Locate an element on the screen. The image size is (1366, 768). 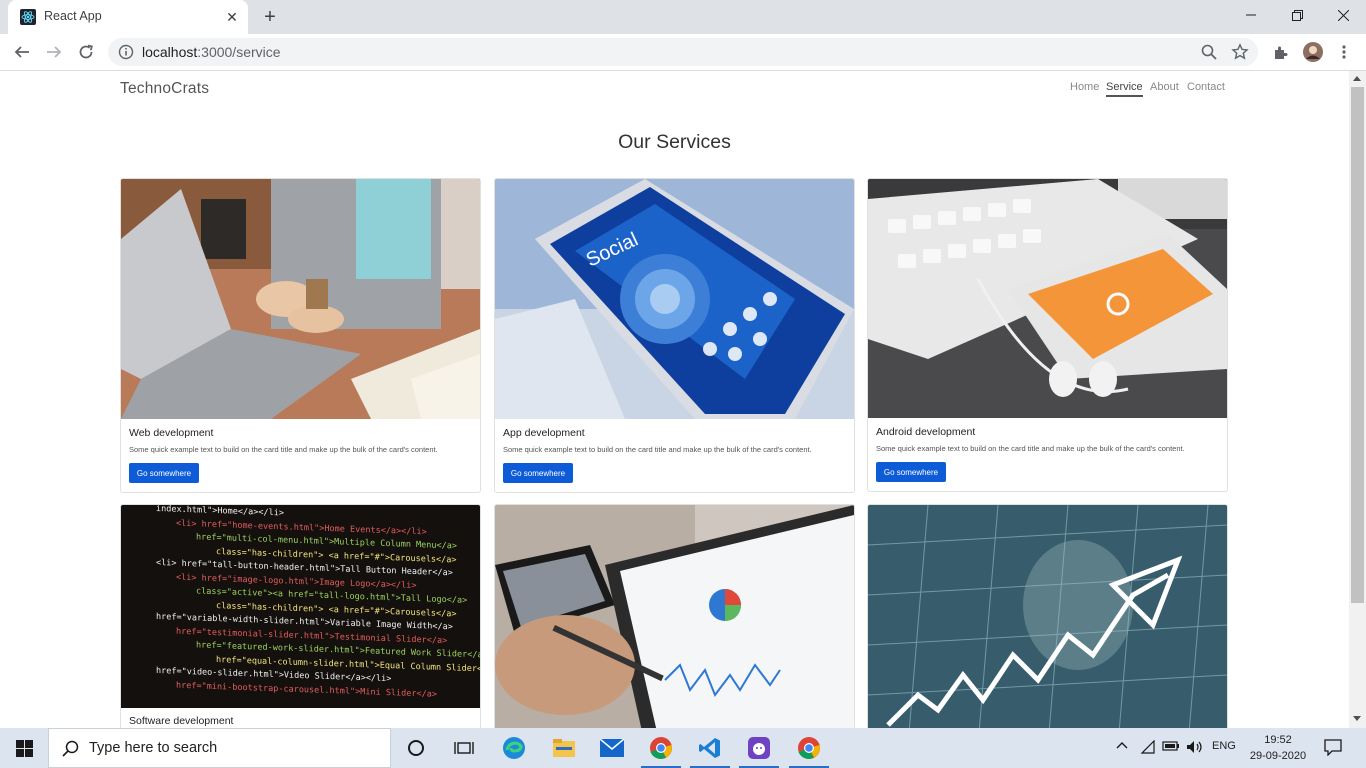
nav-home: Home is located at coordinates (1084, 87).